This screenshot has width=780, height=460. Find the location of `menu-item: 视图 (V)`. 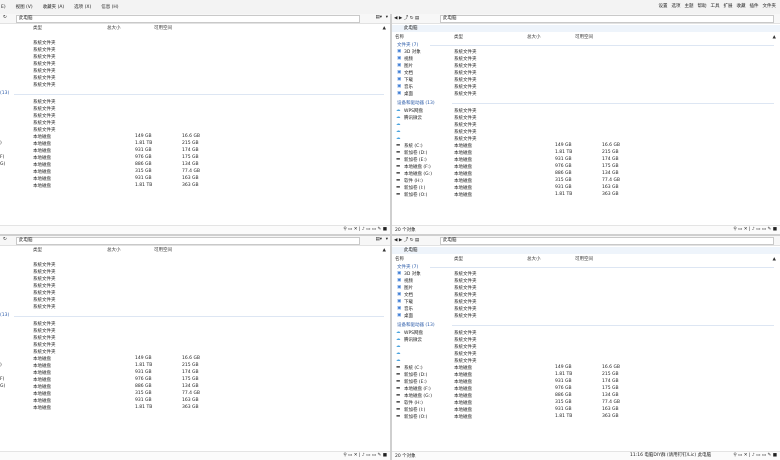

menu-item: 视图 (V) is located at coordinates (24, 7).